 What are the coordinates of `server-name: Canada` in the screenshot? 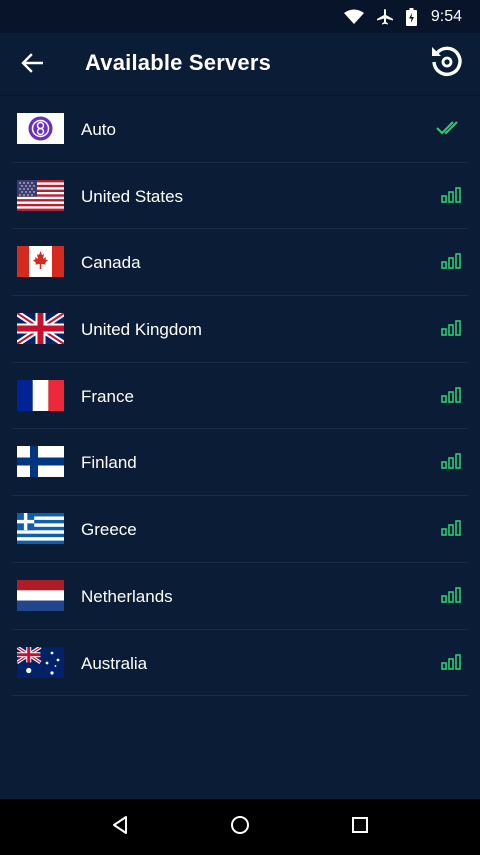 It's located at (111, 263).